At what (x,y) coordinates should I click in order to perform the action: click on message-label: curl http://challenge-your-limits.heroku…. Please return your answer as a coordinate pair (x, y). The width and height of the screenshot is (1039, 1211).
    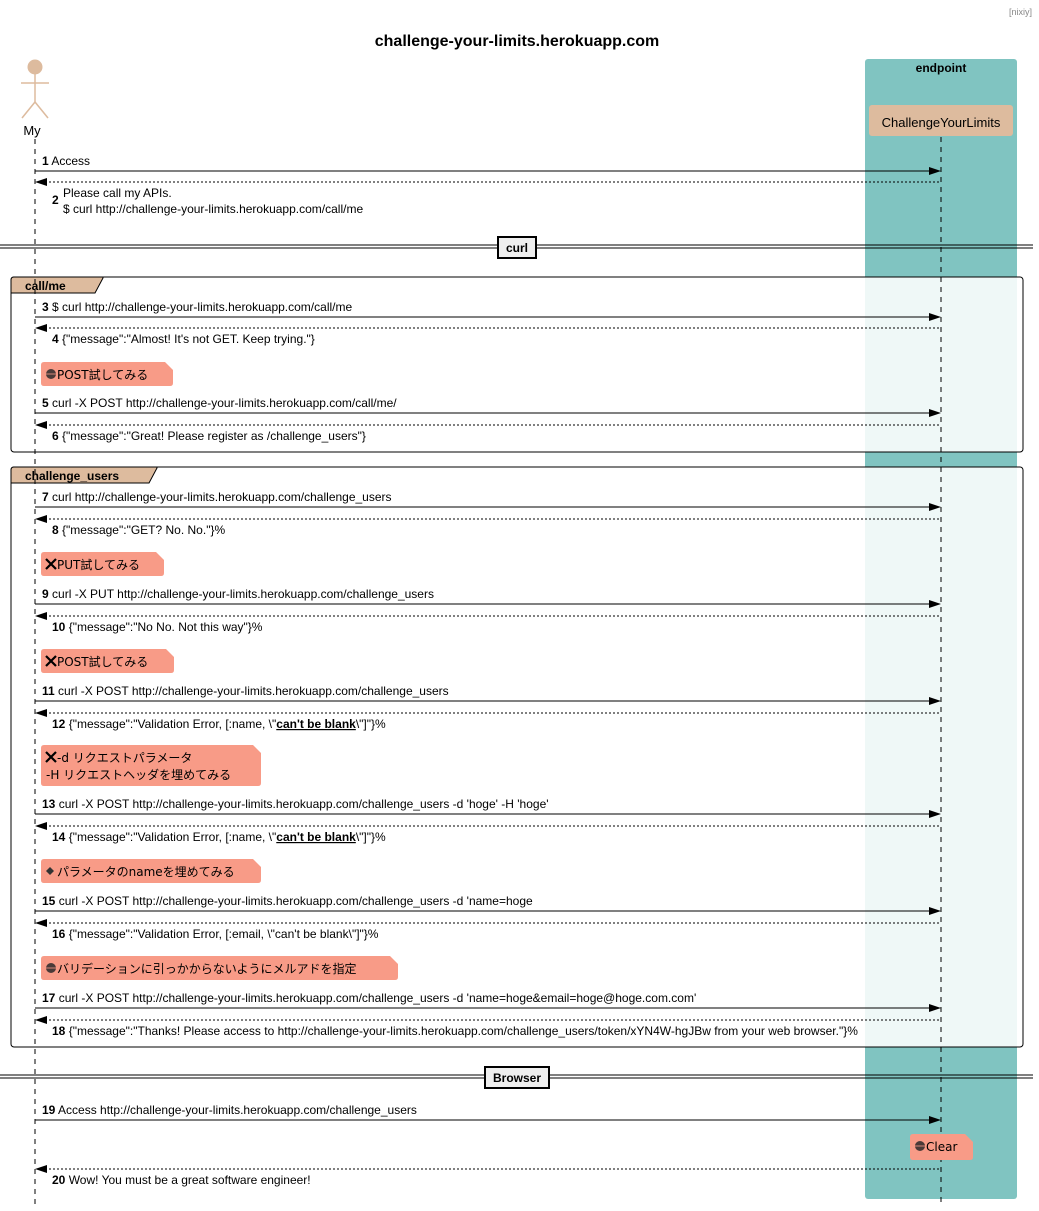
    Looking at the image, I should click on (220, 497).